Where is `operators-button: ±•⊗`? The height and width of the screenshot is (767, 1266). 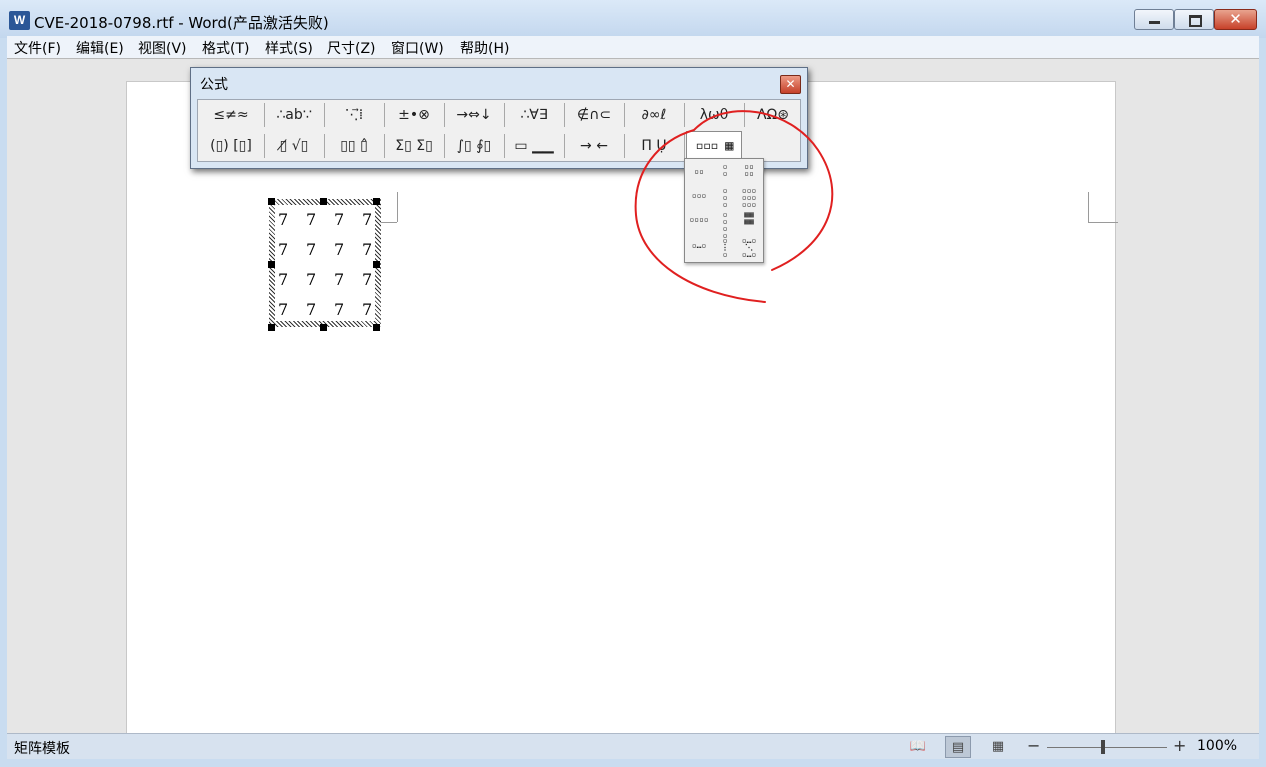
operators-button: ±•⊗ is located at coordinates (414, 115).